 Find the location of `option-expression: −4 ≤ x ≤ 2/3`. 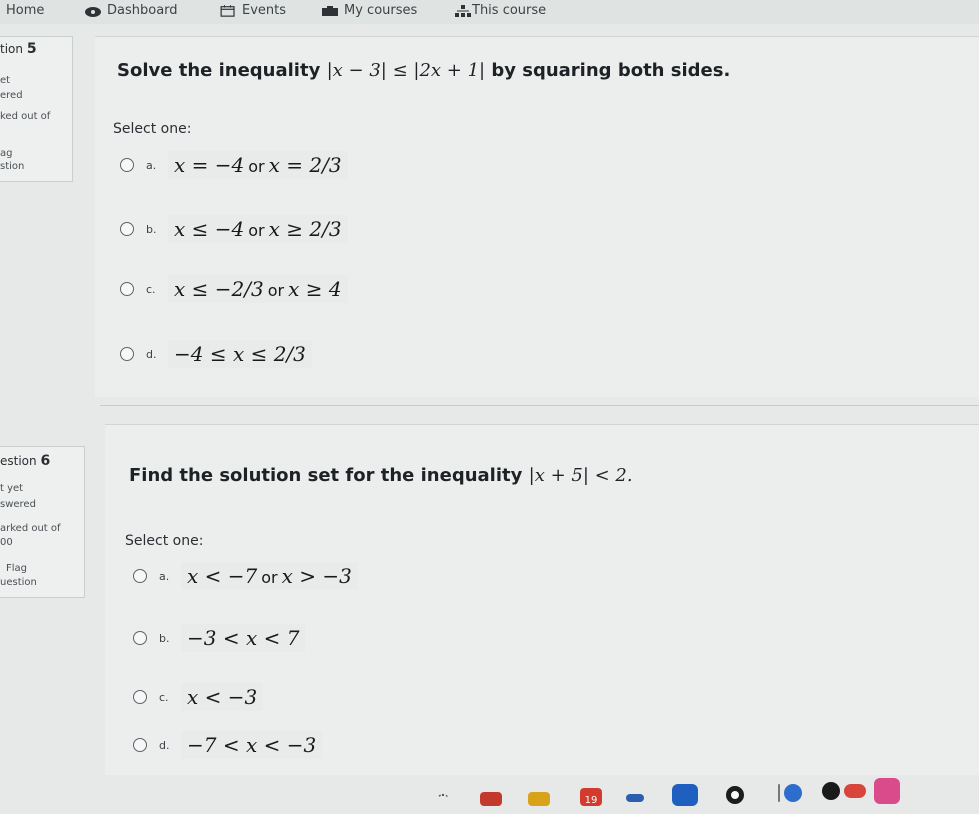

option-expression: −4 ≤ x ≤ 2/3 is located at coordinates (240, 354).